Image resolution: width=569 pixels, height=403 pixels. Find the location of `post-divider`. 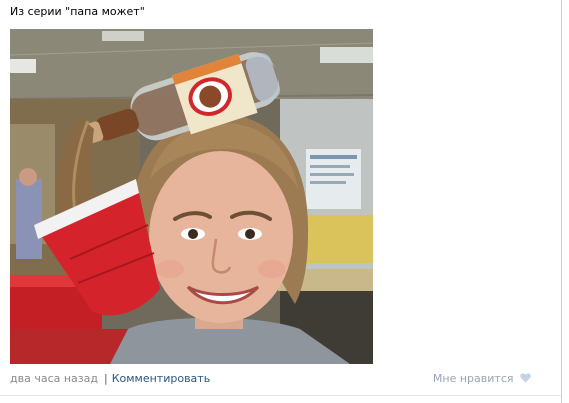

post-divider is located at coordinates (280, 395).